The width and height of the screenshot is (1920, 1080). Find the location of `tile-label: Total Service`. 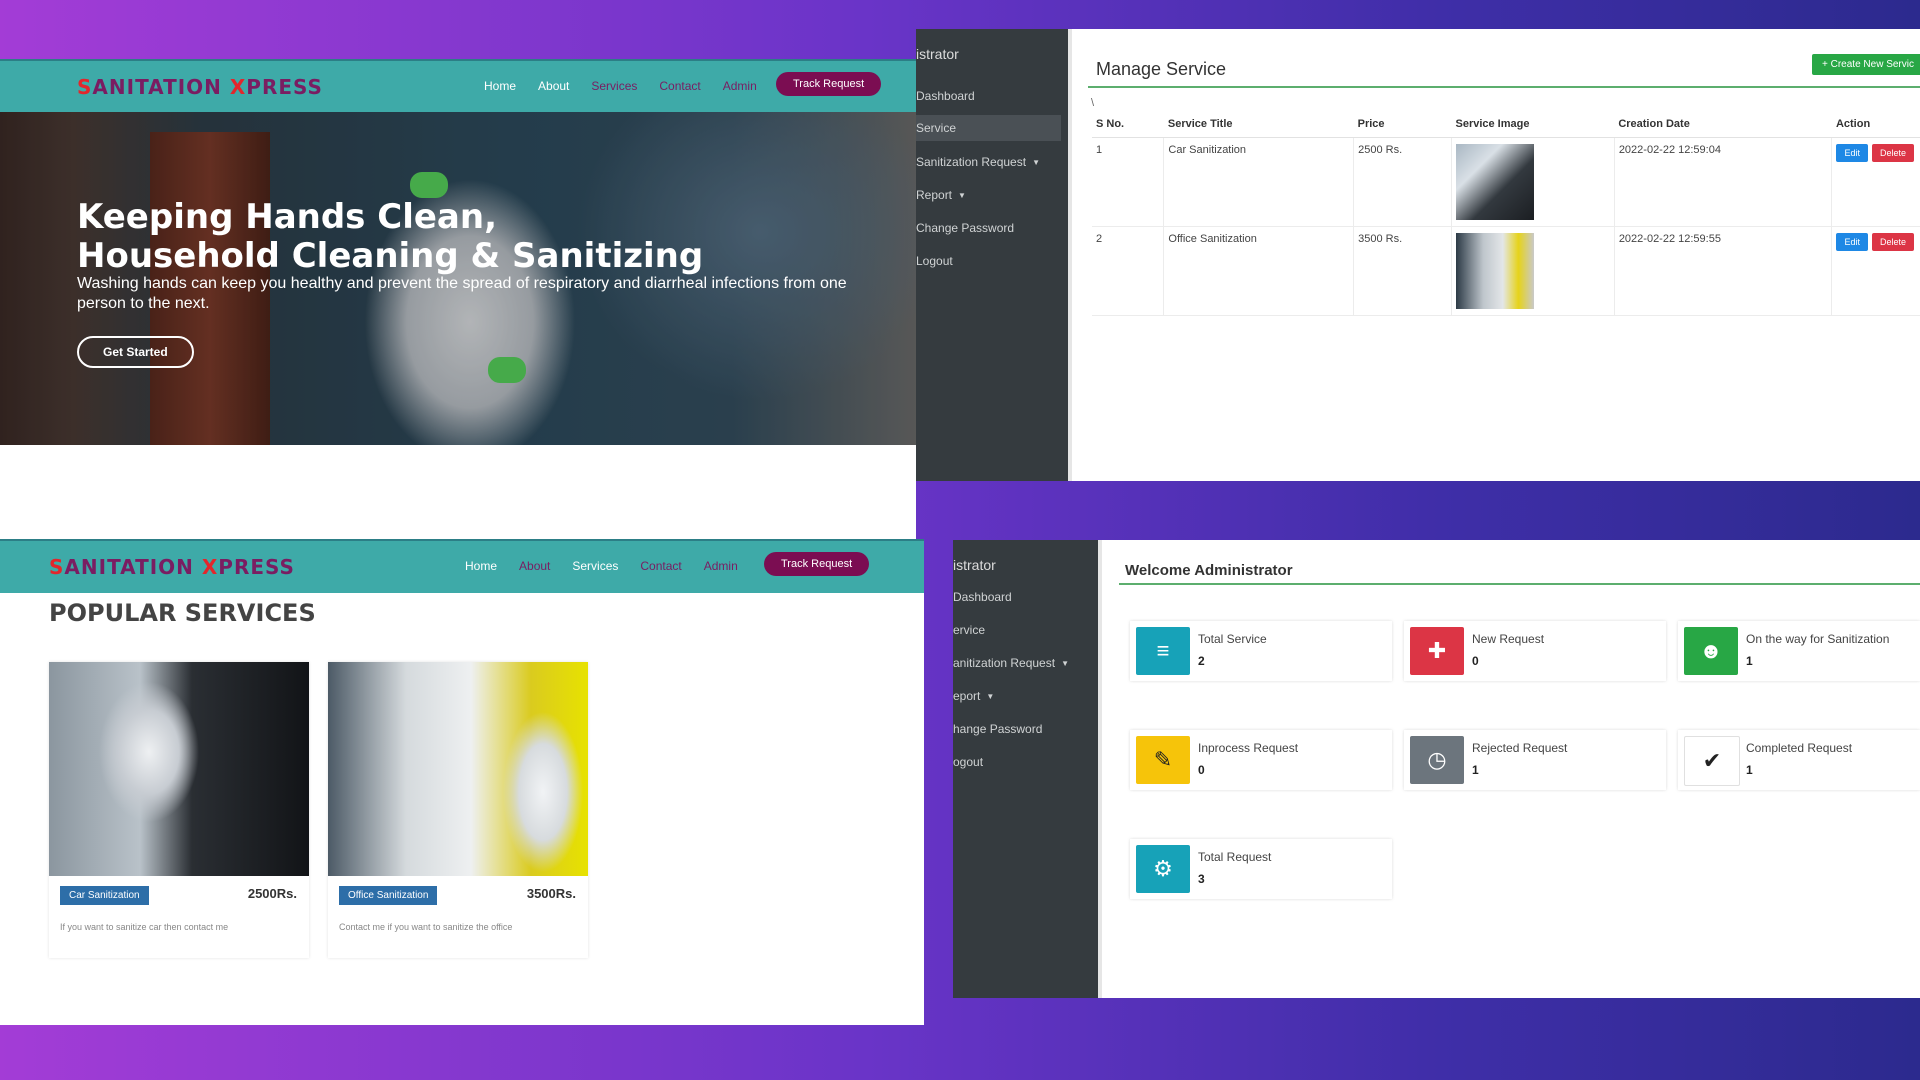

tile-label: Total Service is located at coordinates (1232, 639).